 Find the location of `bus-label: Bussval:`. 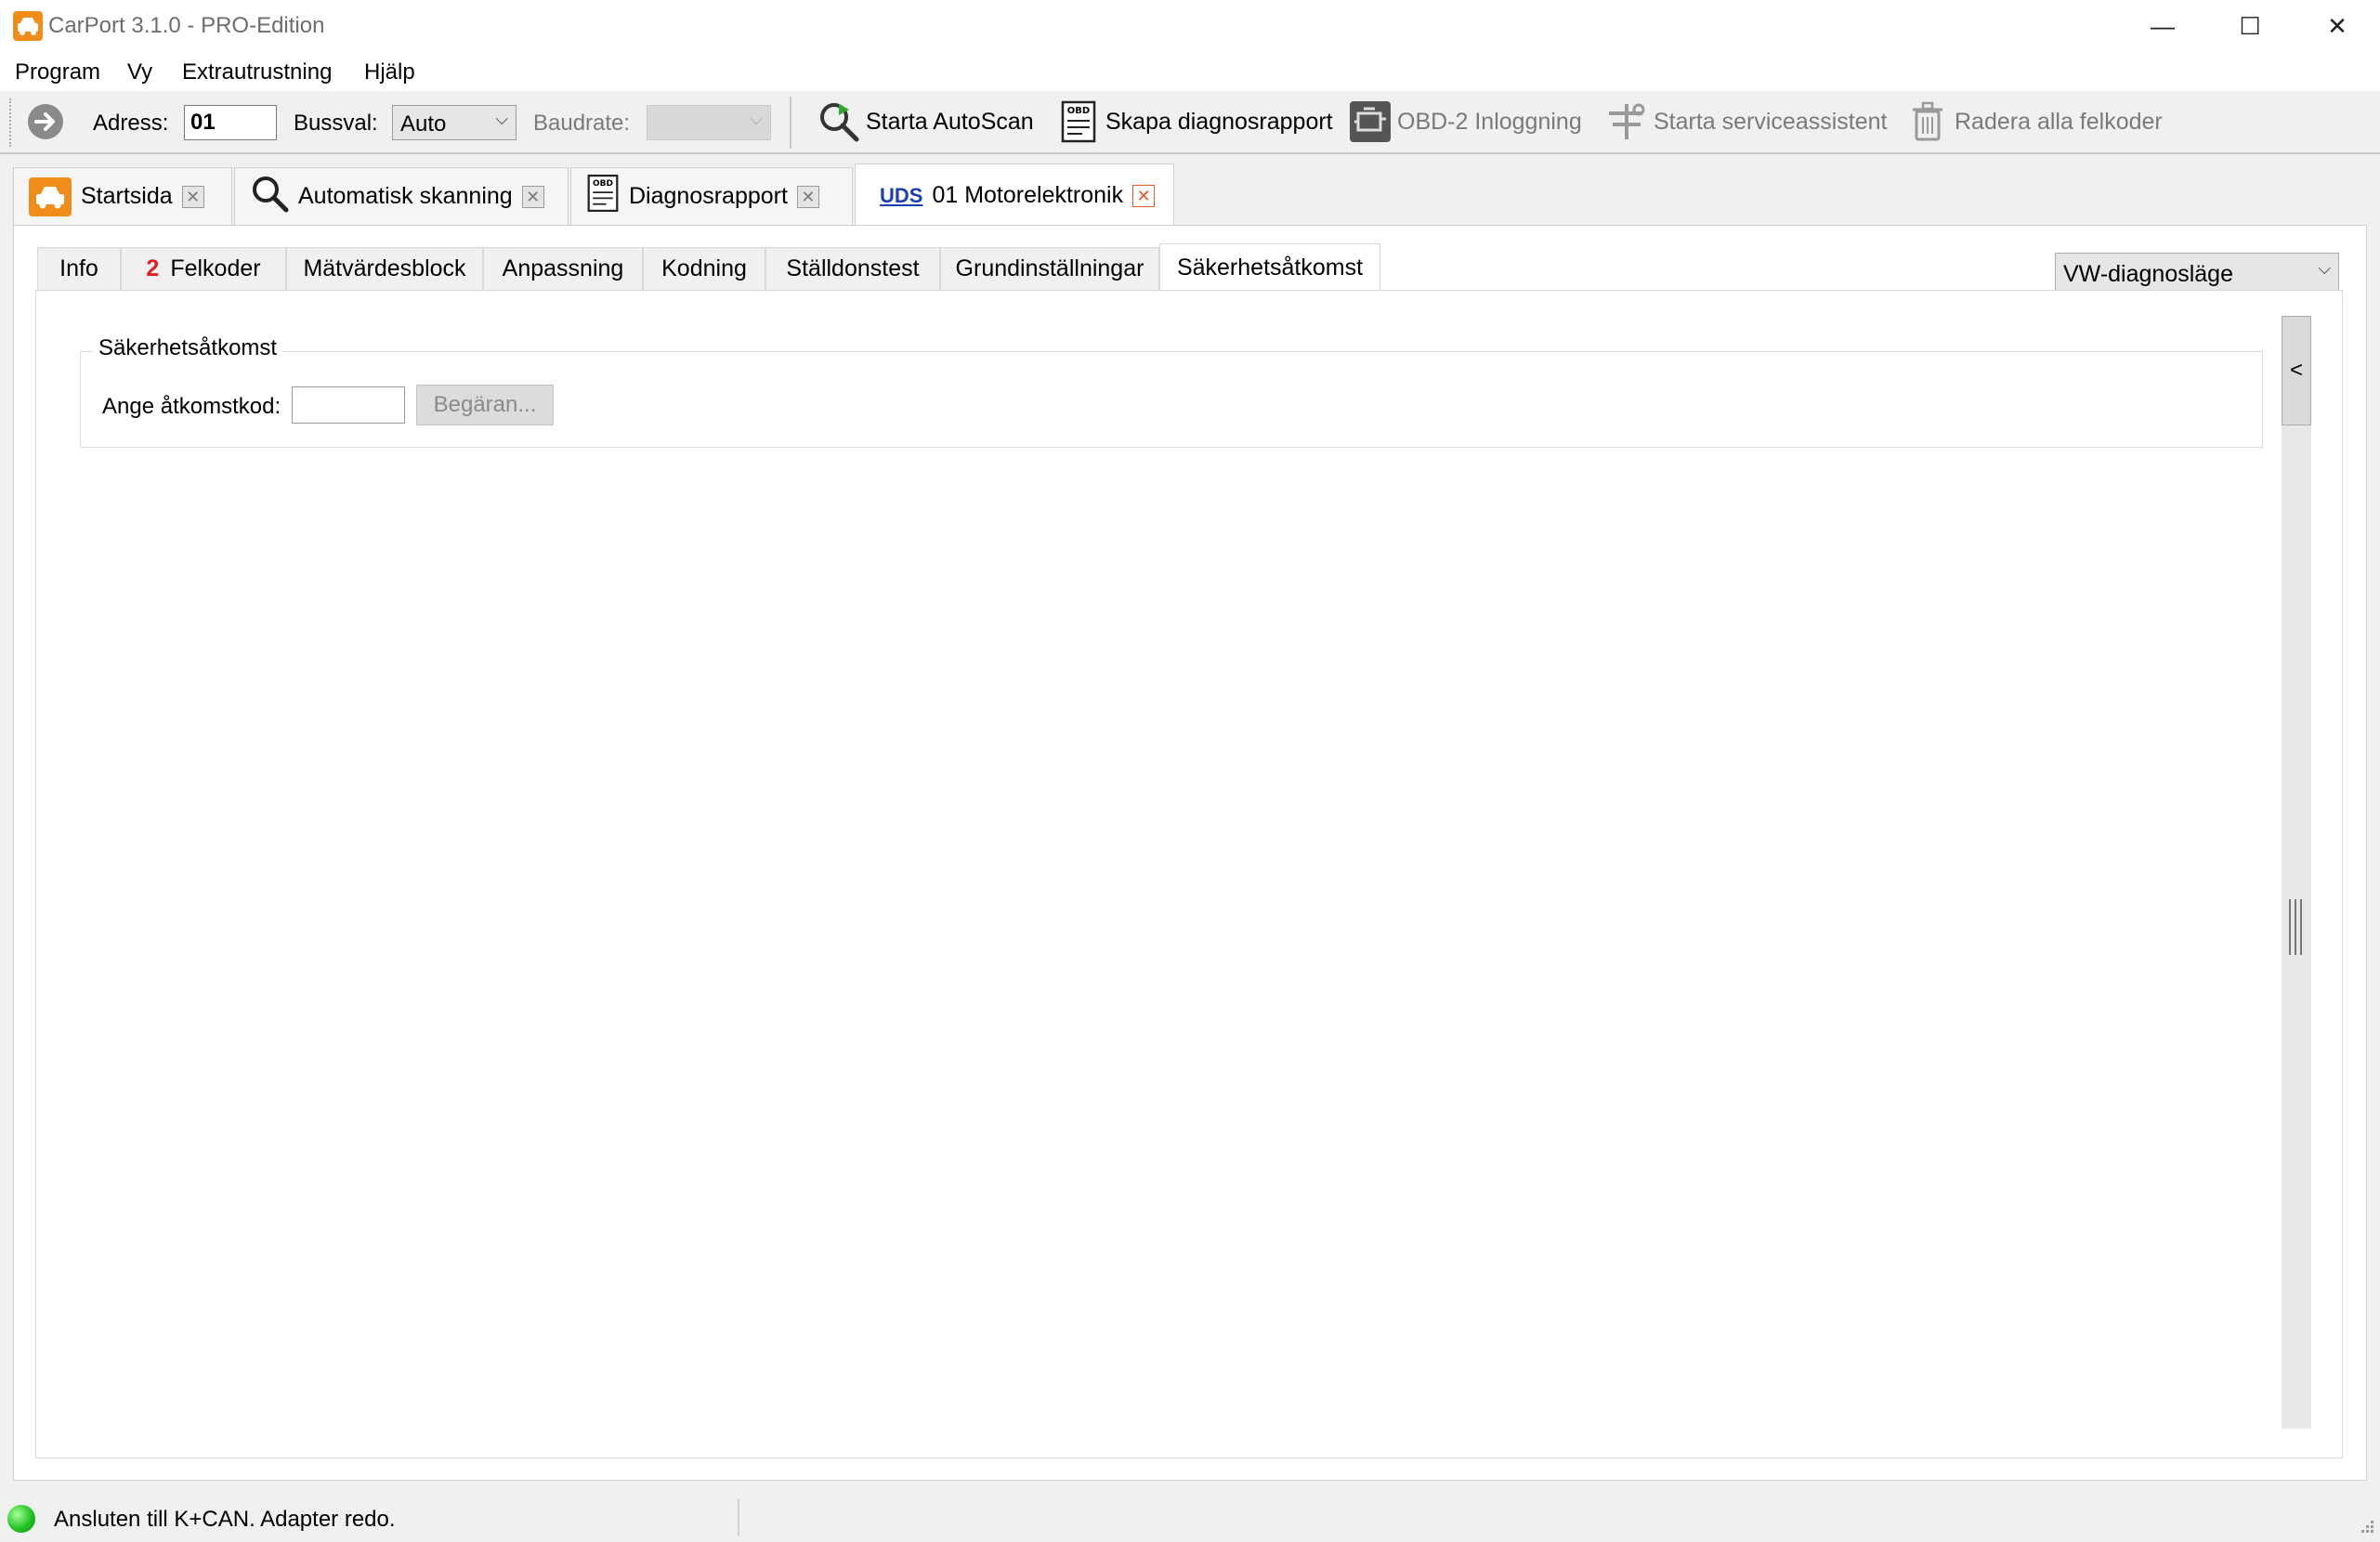

bus-label: Bussval: is located at coordinates (336, 123).